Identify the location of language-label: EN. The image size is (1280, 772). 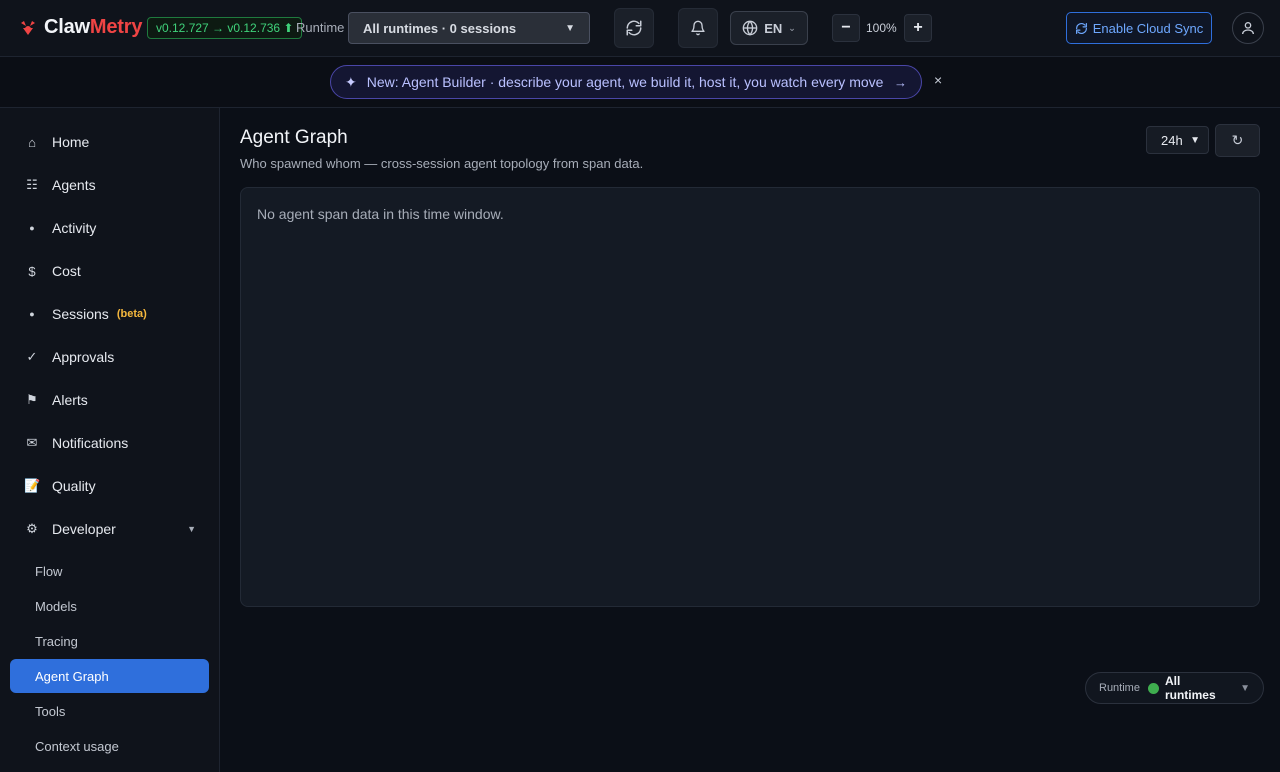
(773, 28).